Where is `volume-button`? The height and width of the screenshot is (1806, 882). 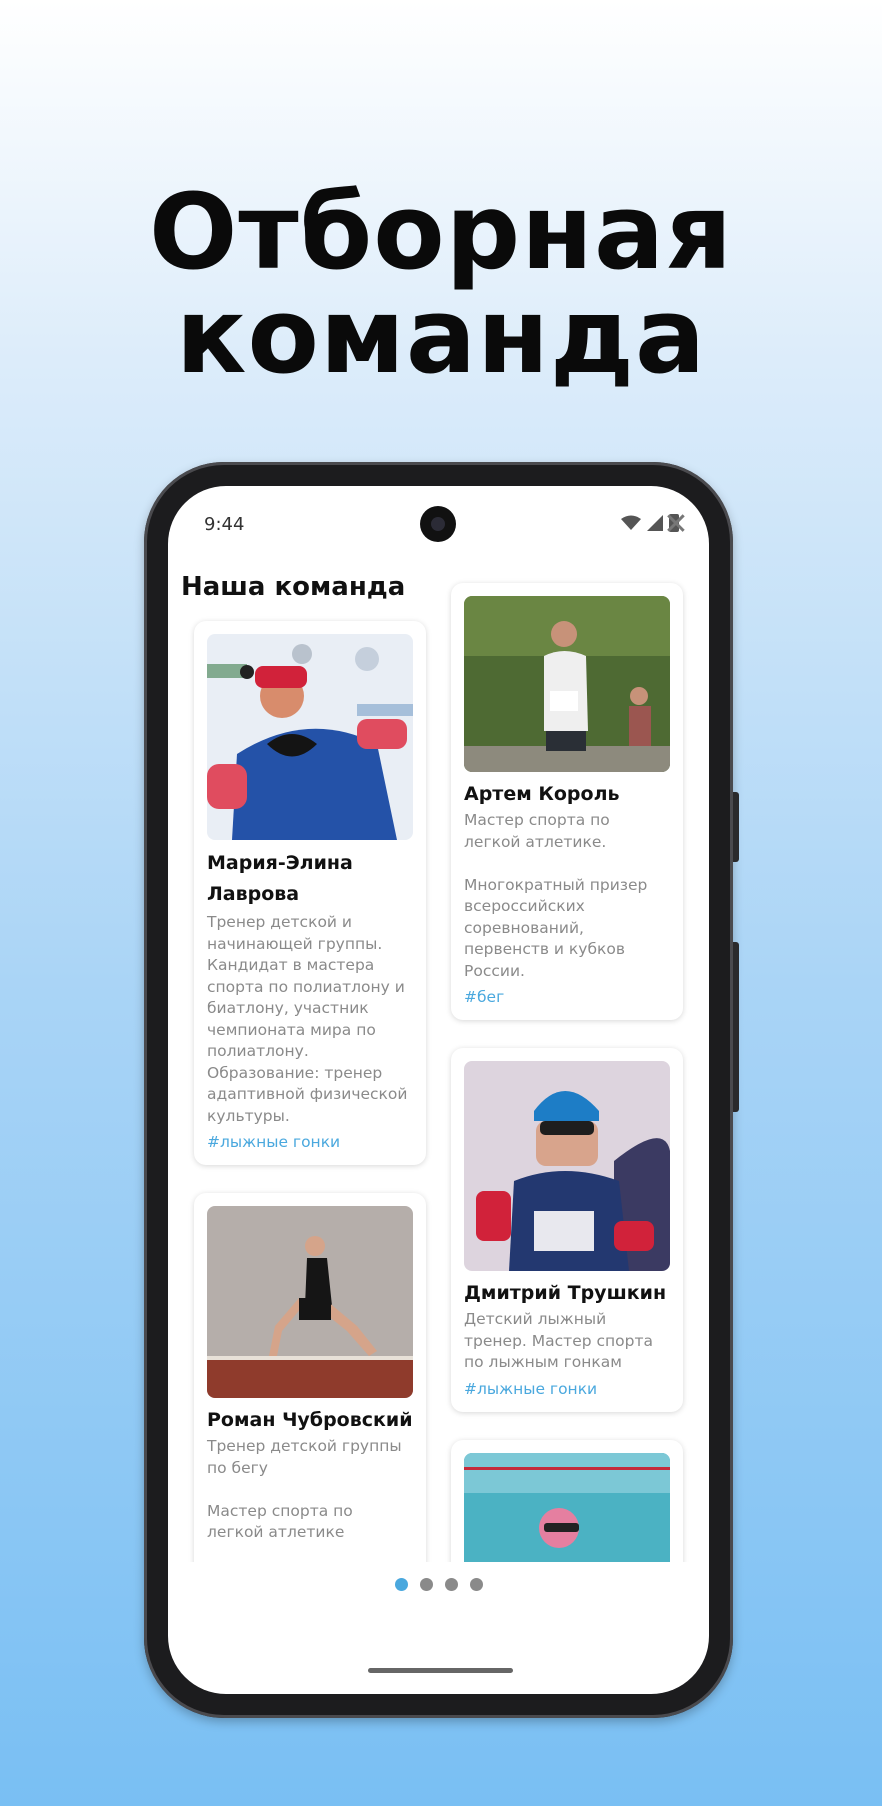
volume-button is located at coordinates (736, 827).